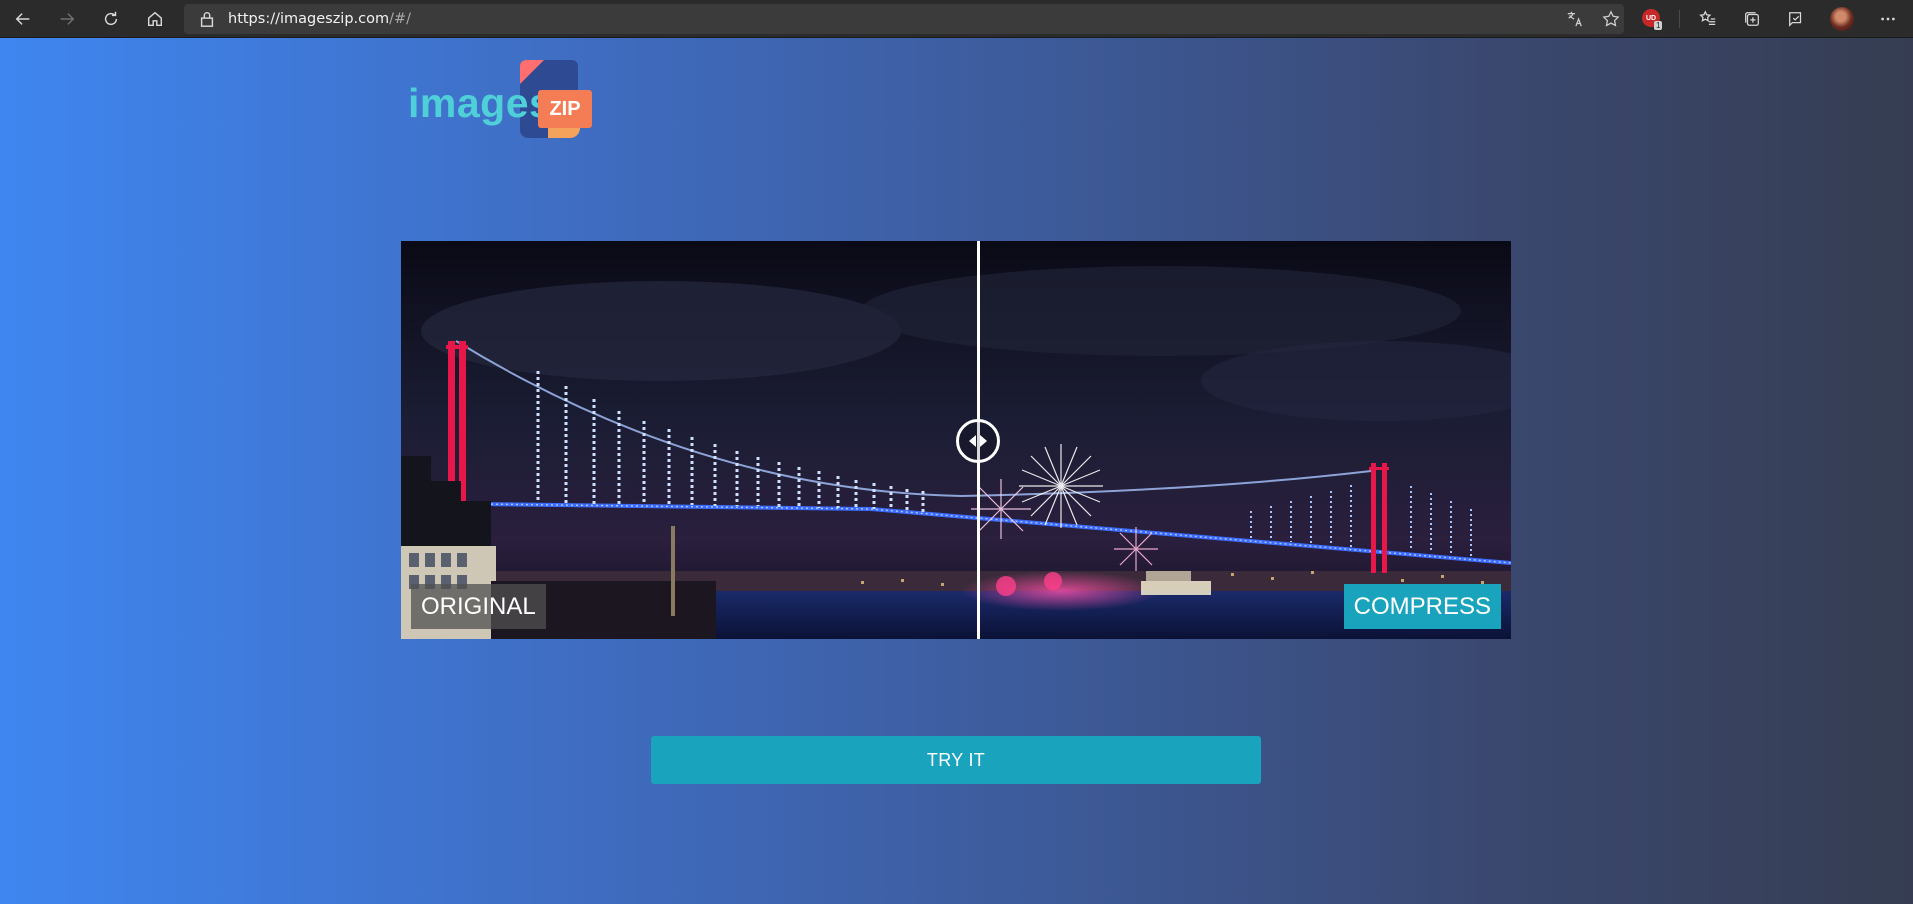 The width and height of the screenshot is (1913, 904). I want to click on slider-handle, so click(978, 441).